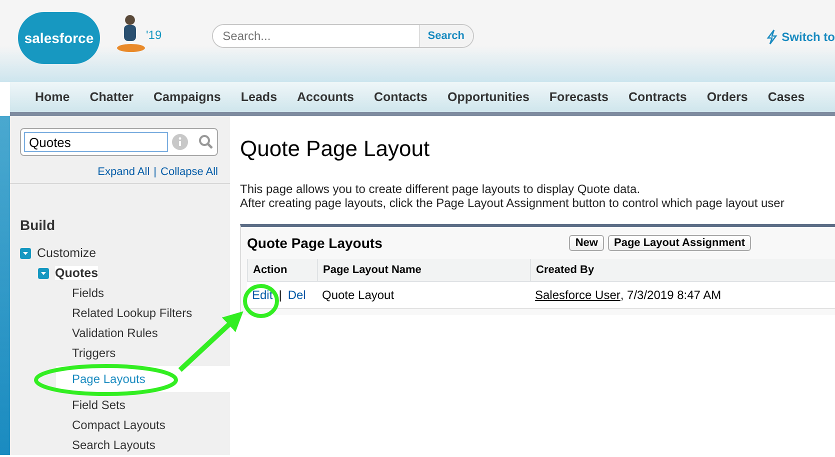 The height and width of the screenshot is (457, 835). I want to click on description-text: After creating page layouts, click the Page Layout Assignment button to control which page layout user, so click(513, 203).